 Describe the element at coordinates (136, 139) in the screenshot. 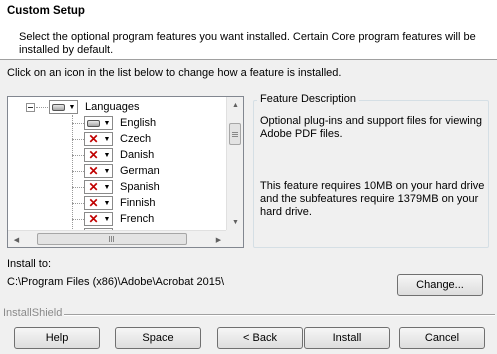

I see `tree-item-czech-label: Czech` at that location.